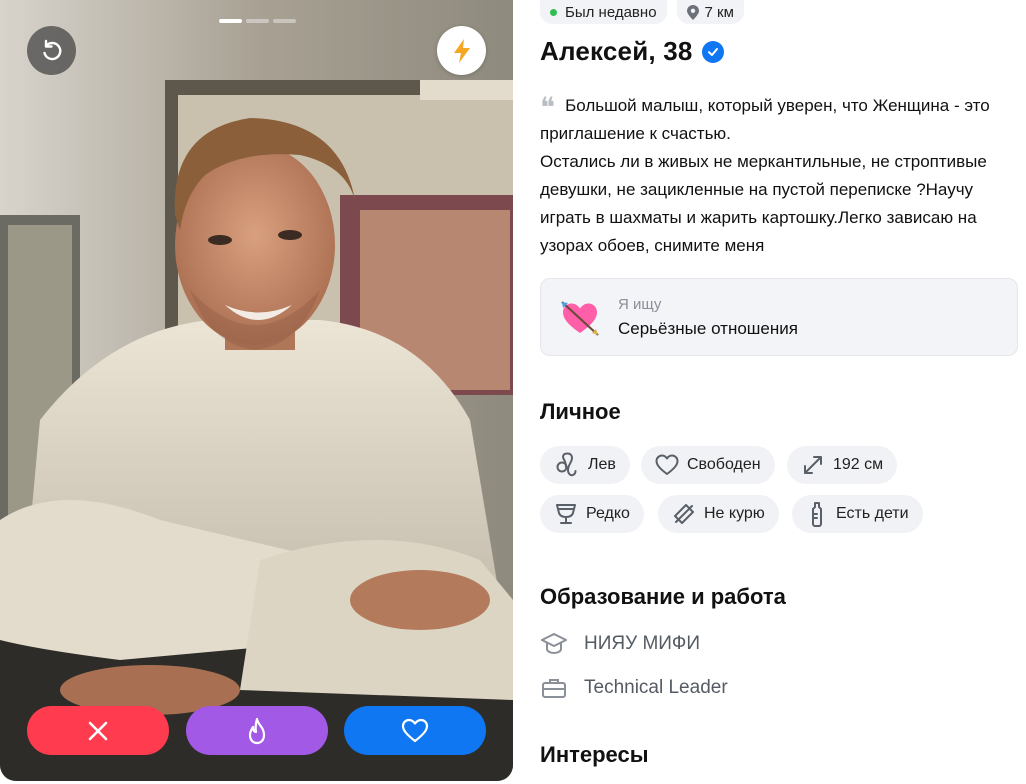 This screenshot has height=784, width=1026. I want to click on chip-children: Есть дети, so click(857, 514).